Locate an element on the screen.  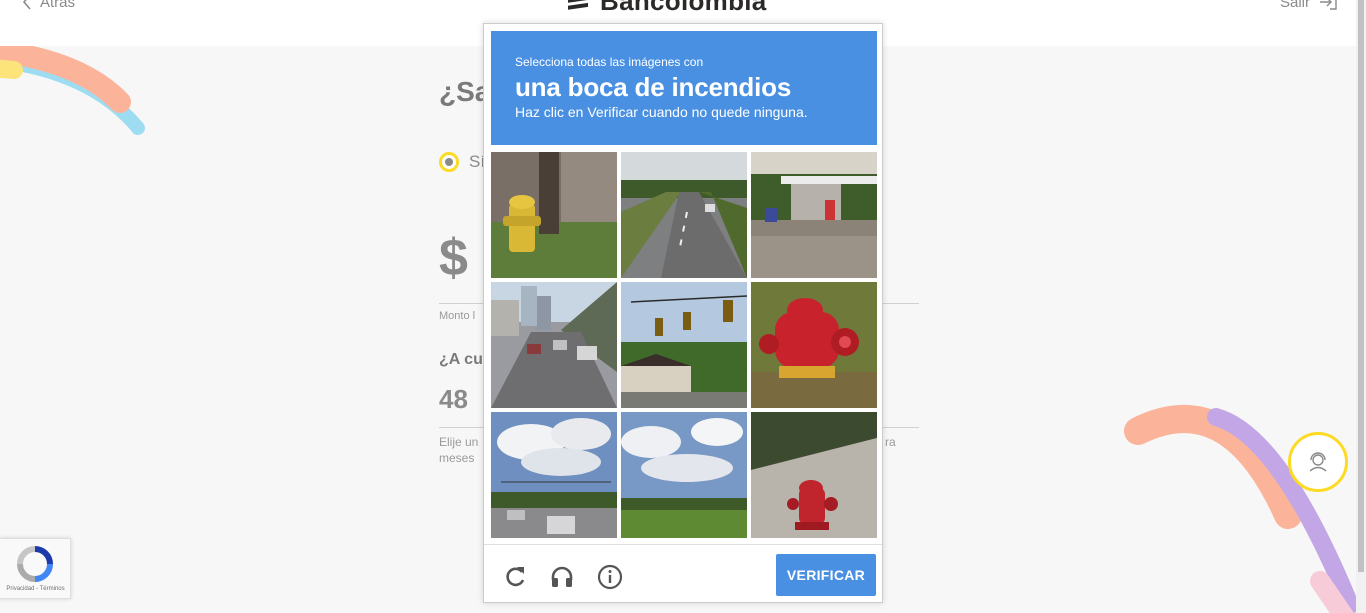
verify-button: VERIFICAR is located at coordinates (826, 575).